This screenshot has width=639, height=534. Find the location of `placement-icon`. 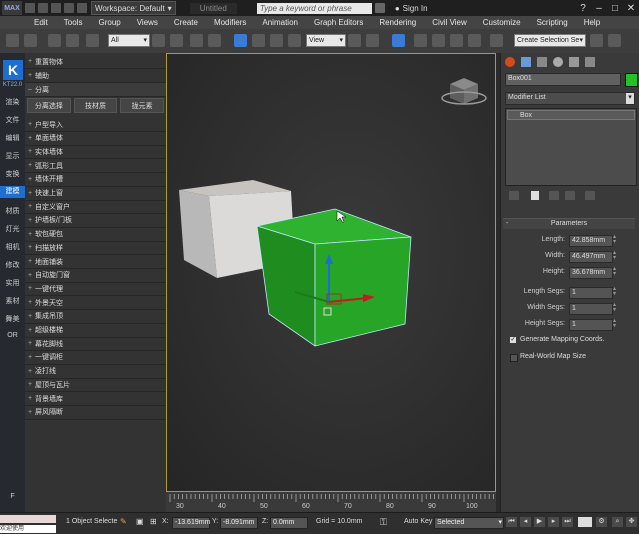

placement-icon is located at coordinates (294, 40).